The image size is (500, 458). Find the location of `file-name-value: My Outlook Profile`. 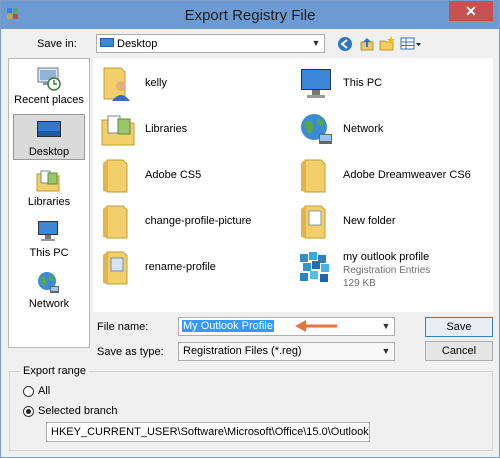

file-name-value: My Outlook Profile is located at coordinates (228, 326).